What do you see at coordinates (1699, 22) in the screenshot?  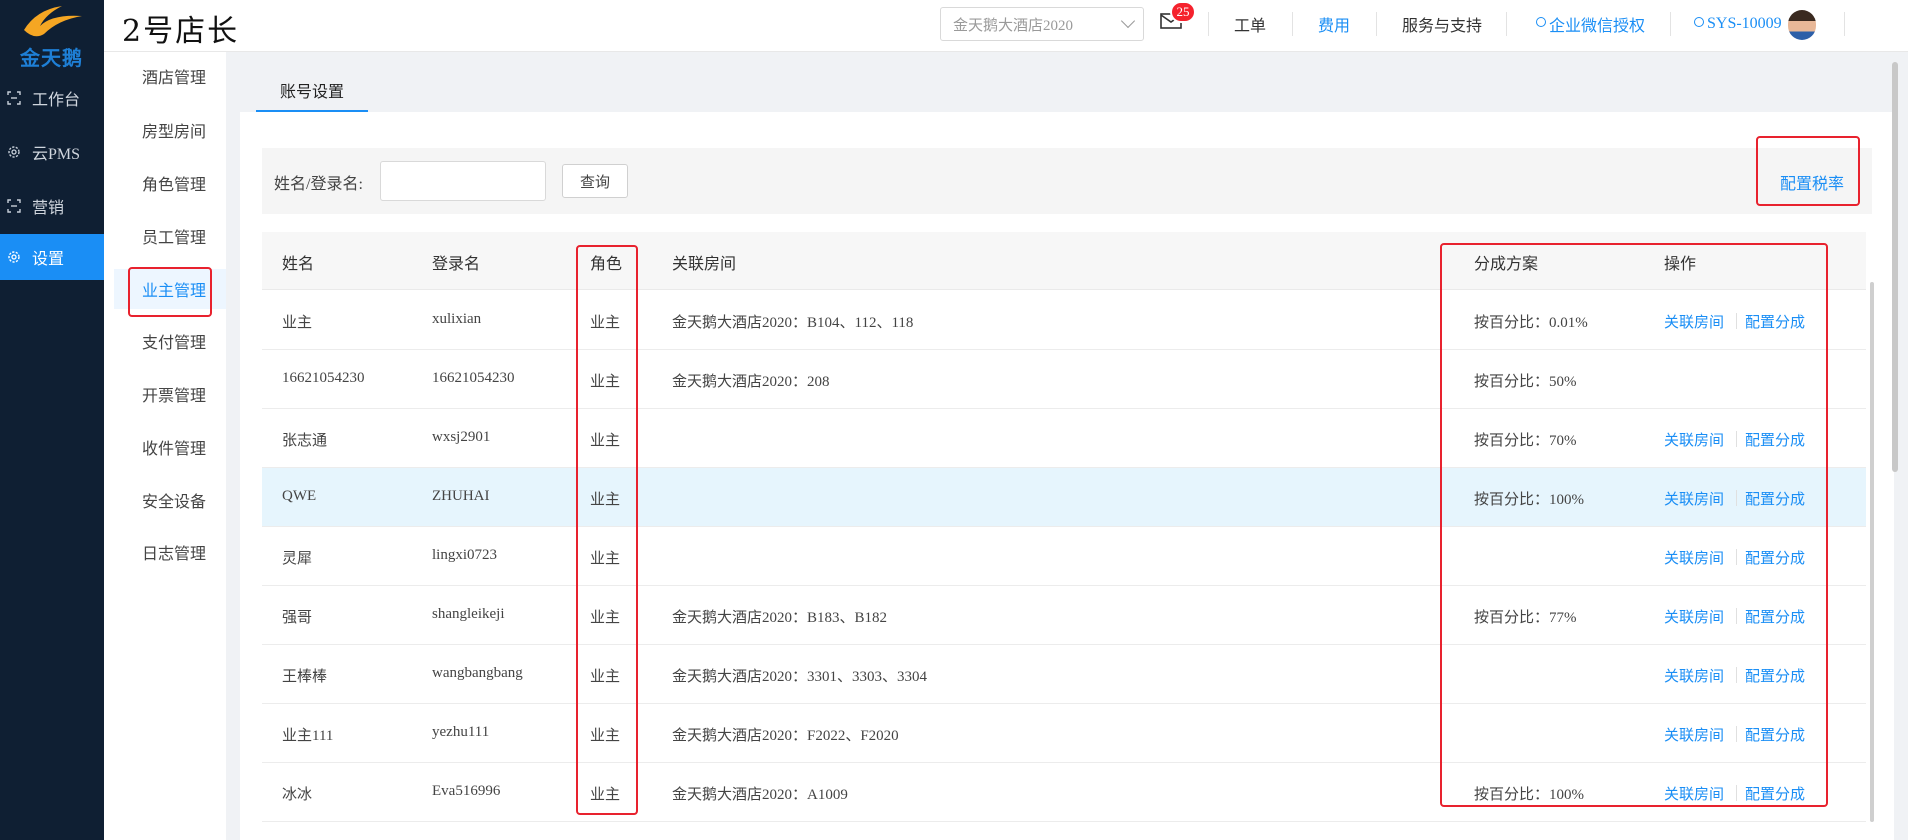 I see `user-icon` at bounding box center [1699, 22].